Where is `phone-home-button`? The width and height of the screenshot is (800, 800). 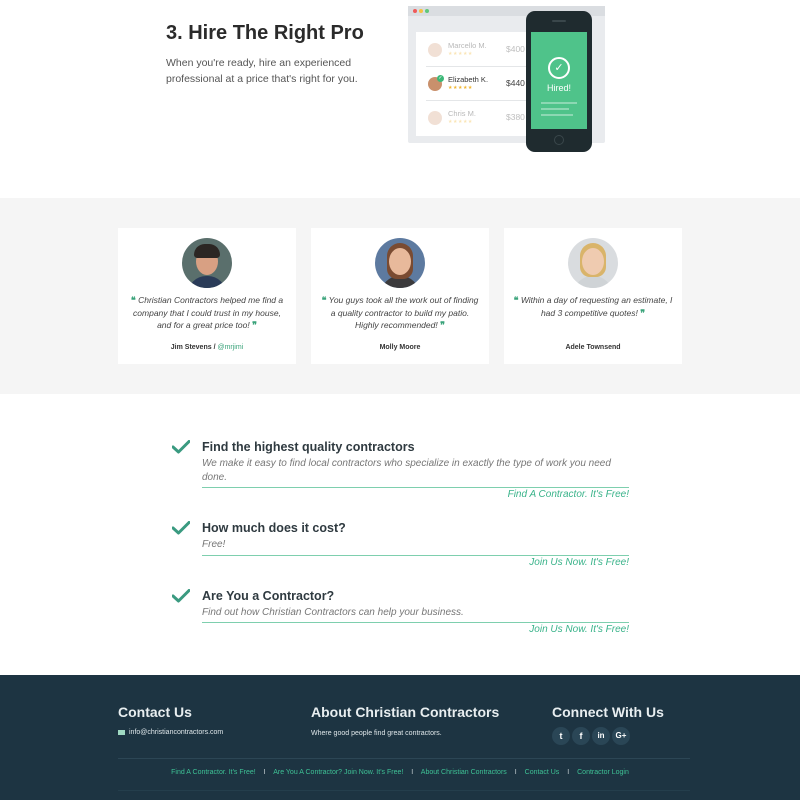 phone-home-button is located at coordinates (559, 140).